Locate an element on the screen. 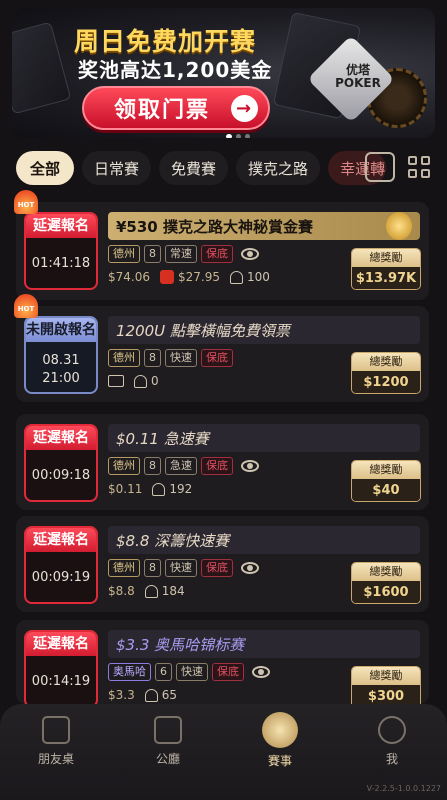  start-time: 21:00 is located at coordinates (61, 378).